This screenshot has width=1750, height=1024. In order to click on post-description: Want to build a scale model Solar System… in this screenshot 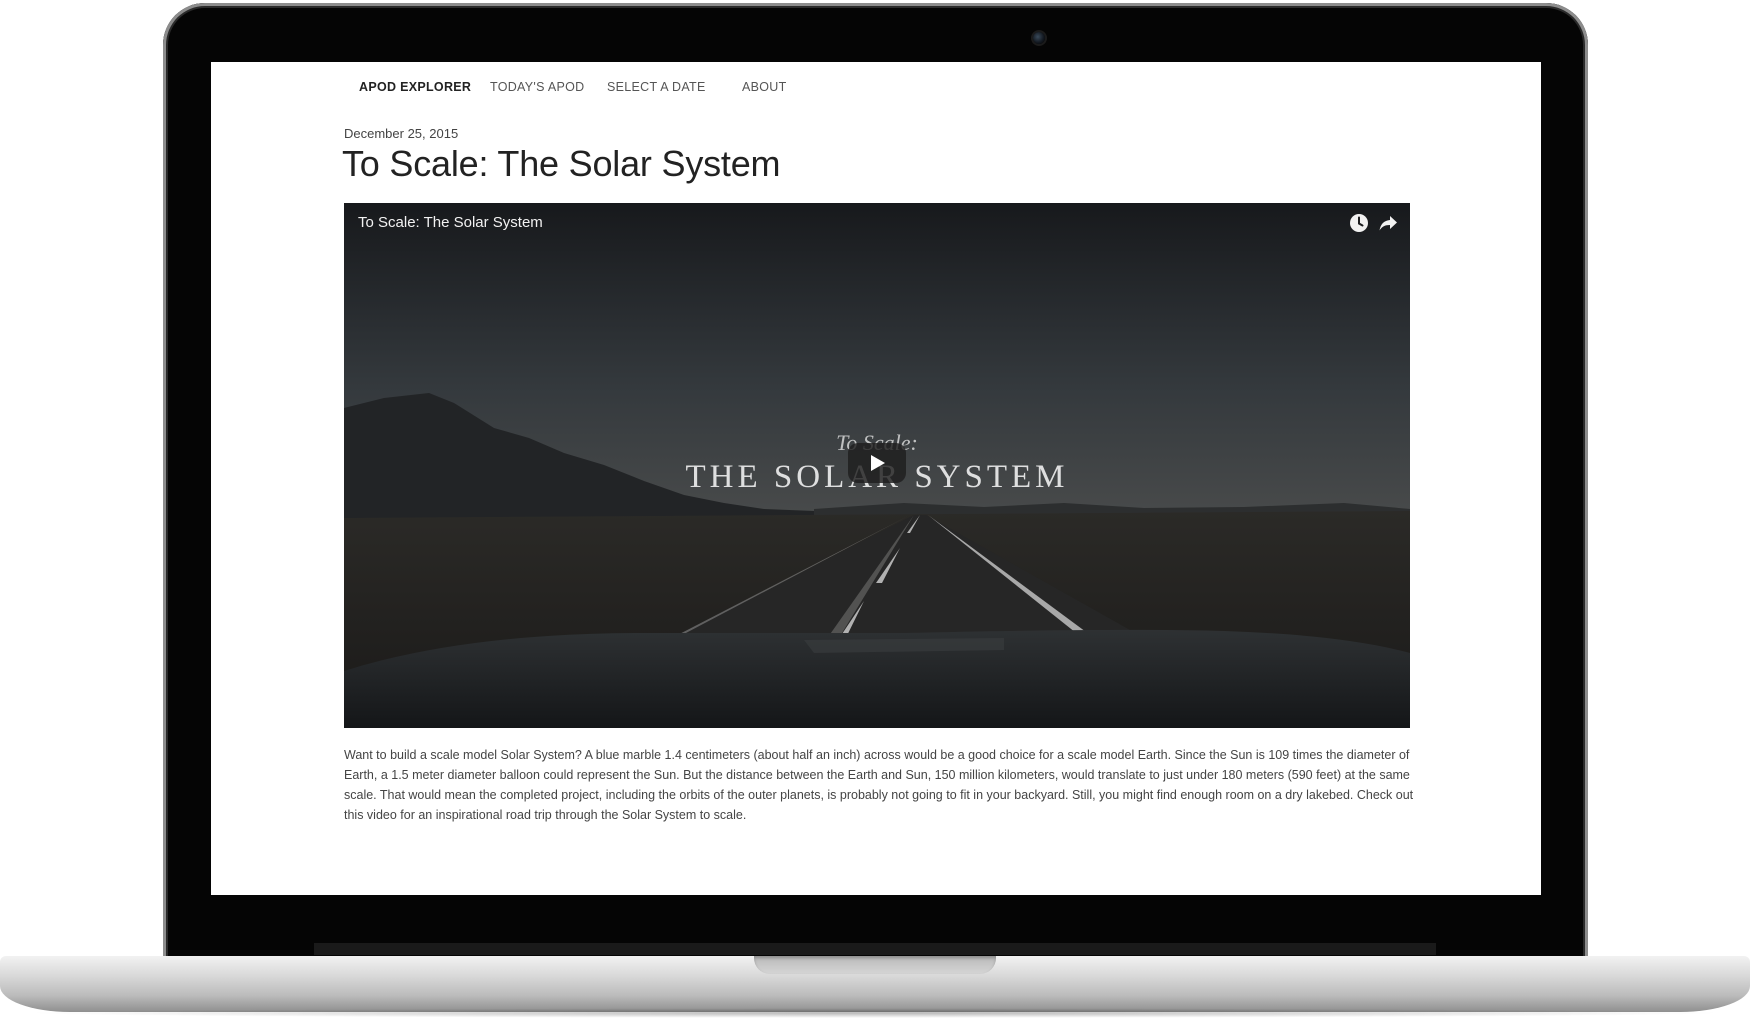, I will do `click(879, 785)`.